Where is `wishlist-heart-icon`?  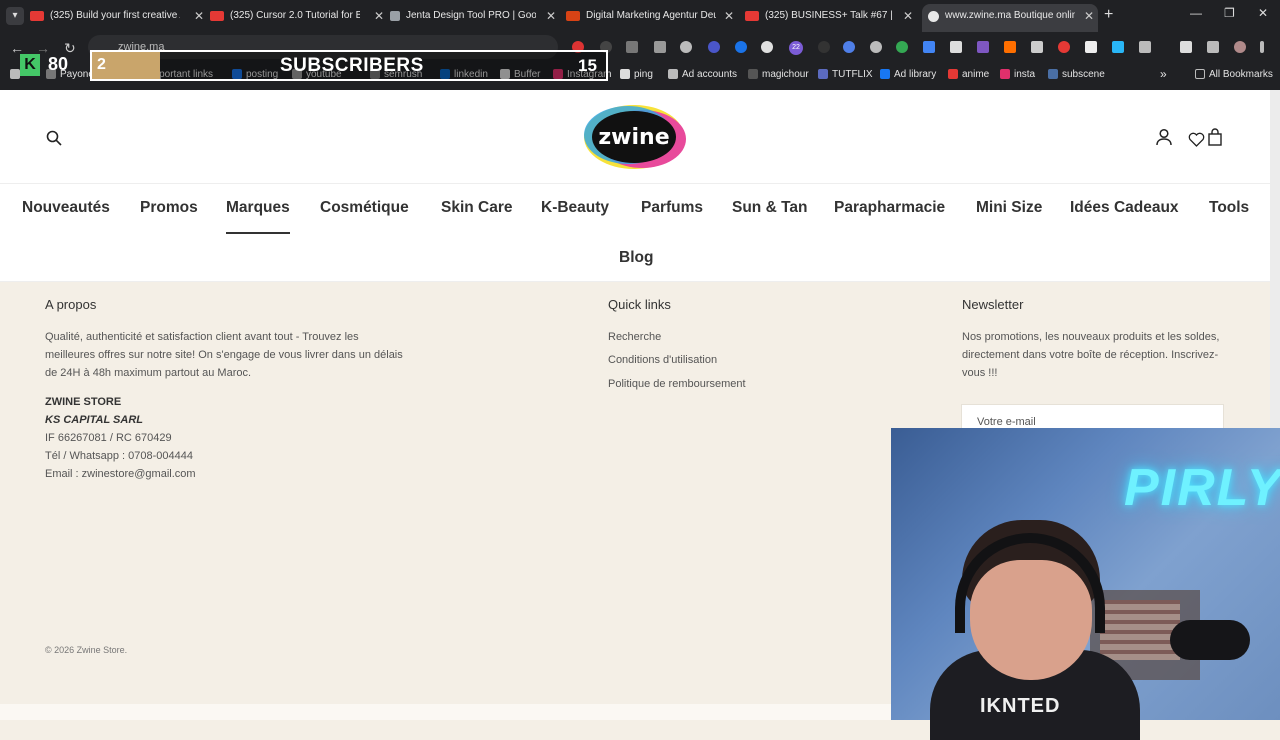 wishlist-heart-icon is located at coordinates (1196, 139).